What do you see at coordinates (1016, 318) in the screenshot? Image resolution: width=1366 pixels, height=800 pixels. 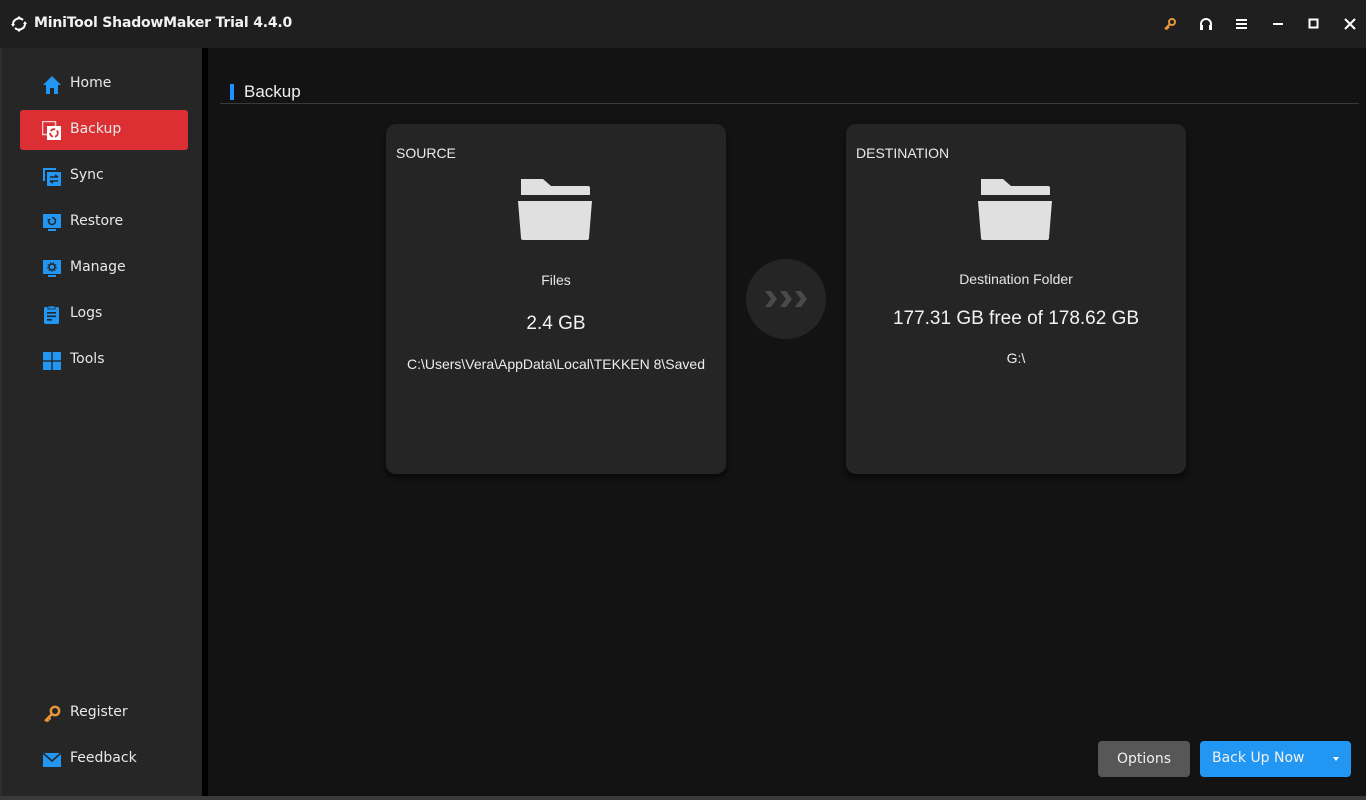 I see `destination-space: 177.31 GB free of 178.62 GB` at bounding box center [1016, 318].